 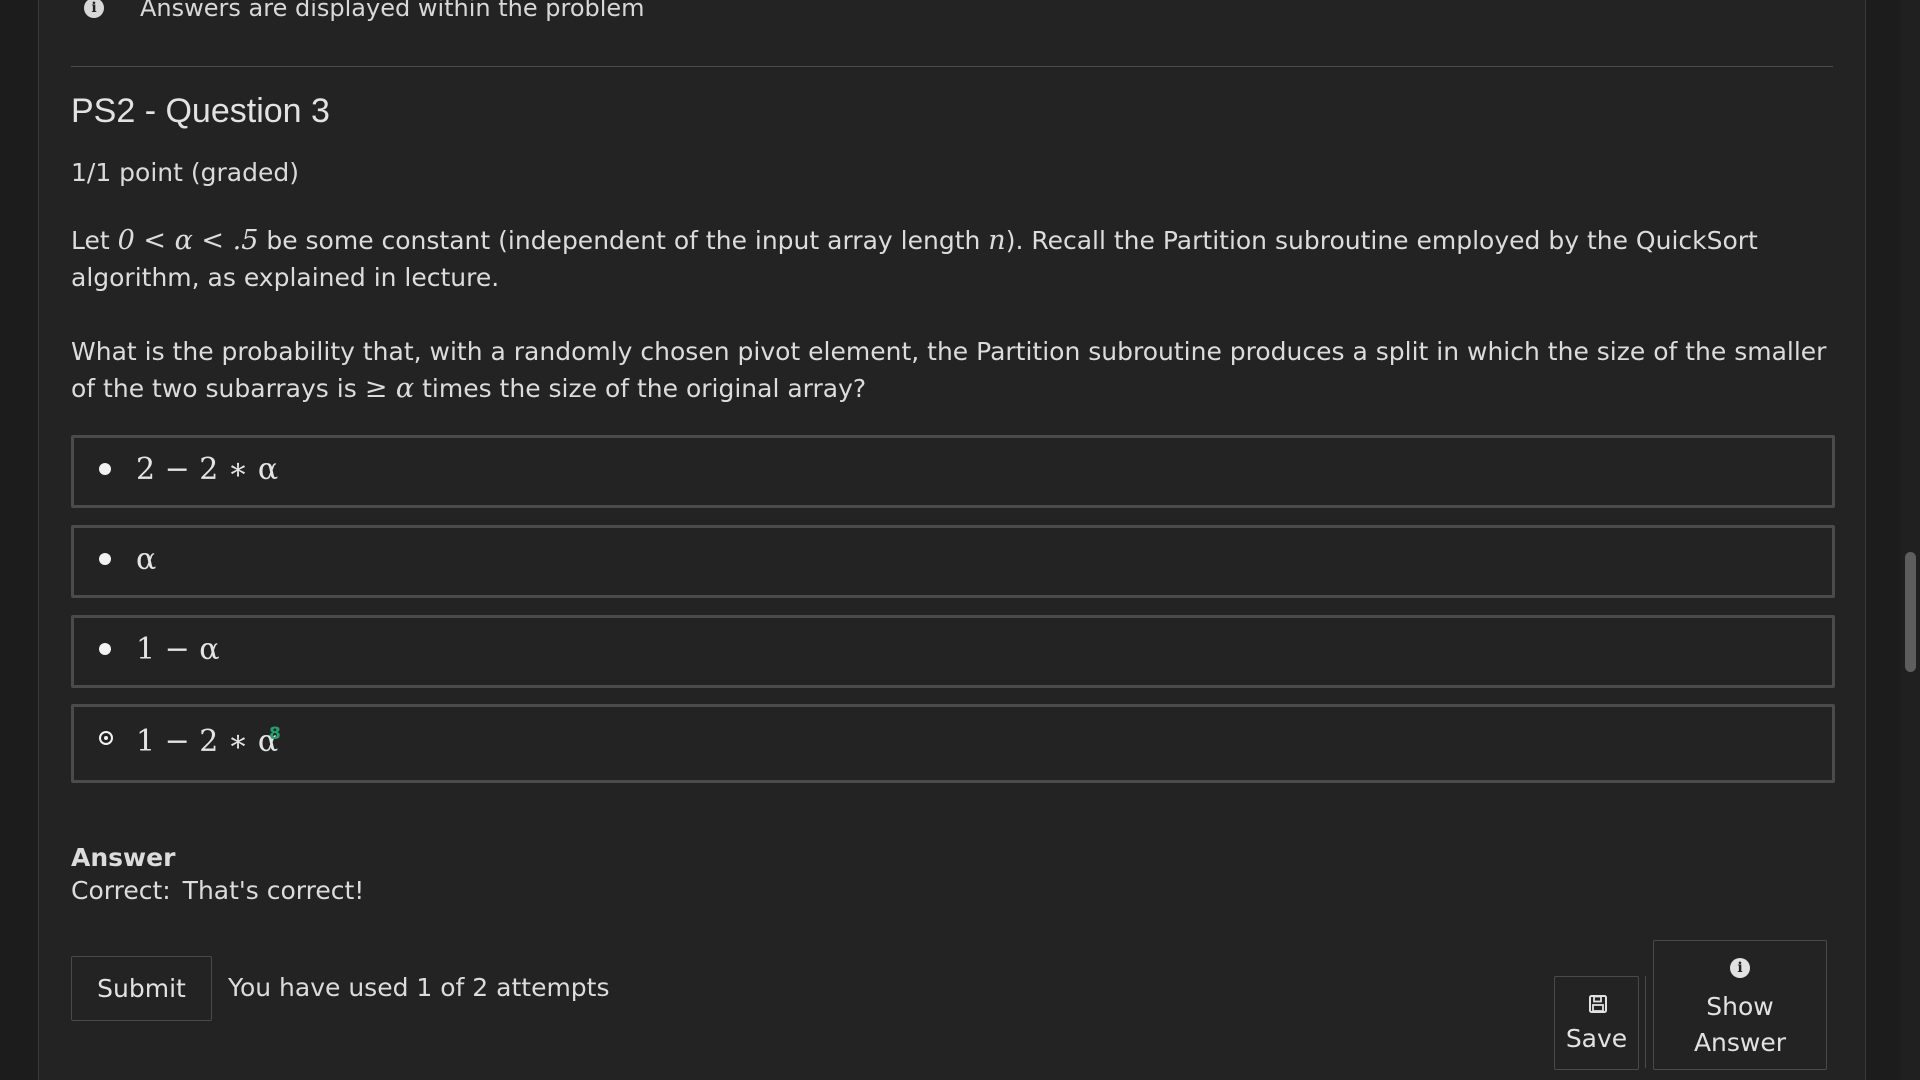 I want to click on answer-heading: Answer, so click(x=123, y=857).